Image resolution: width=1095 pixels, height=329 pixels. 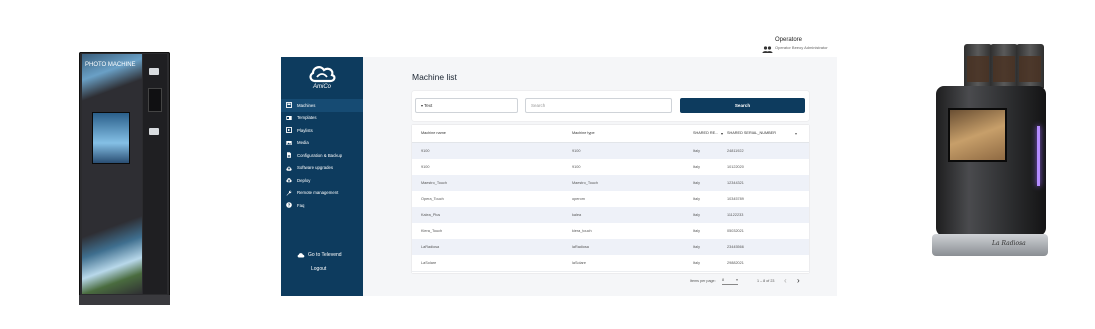 What do you see at coordinates (977, 135) in the screenshot?
I see `coffee-machine-screen` at bounding box center [977, 135].